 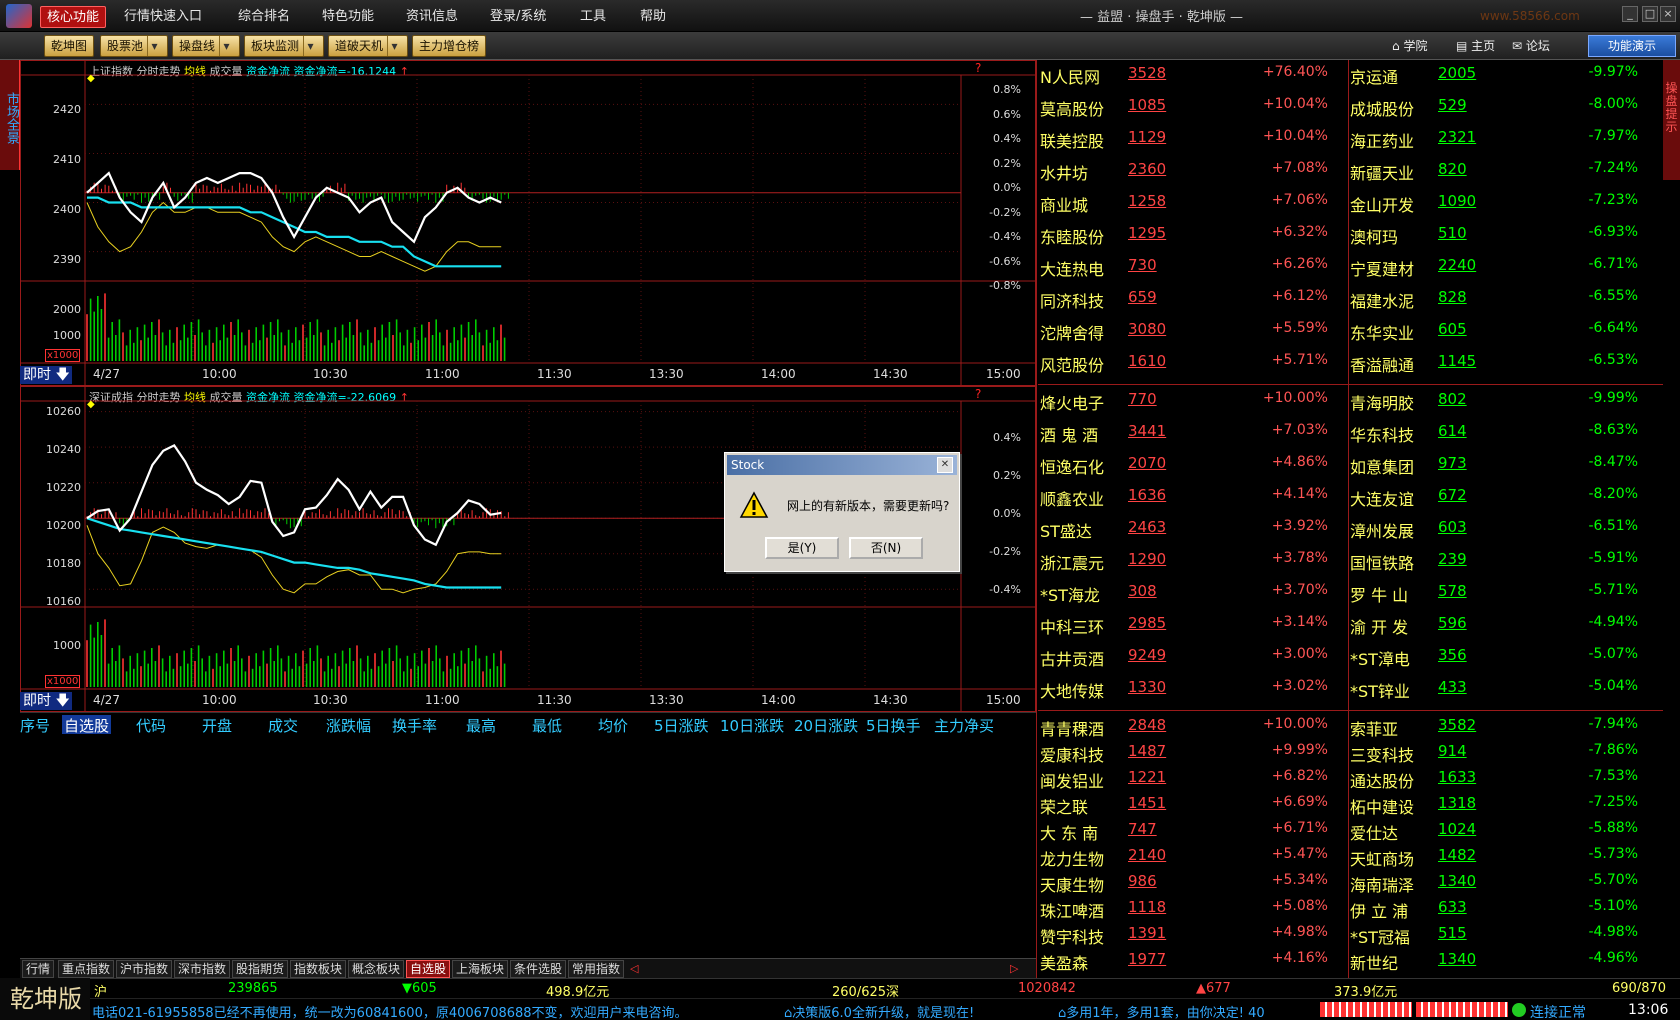 I want to click on tab-index-sector: 指数板块, so click(x=318, y=969).